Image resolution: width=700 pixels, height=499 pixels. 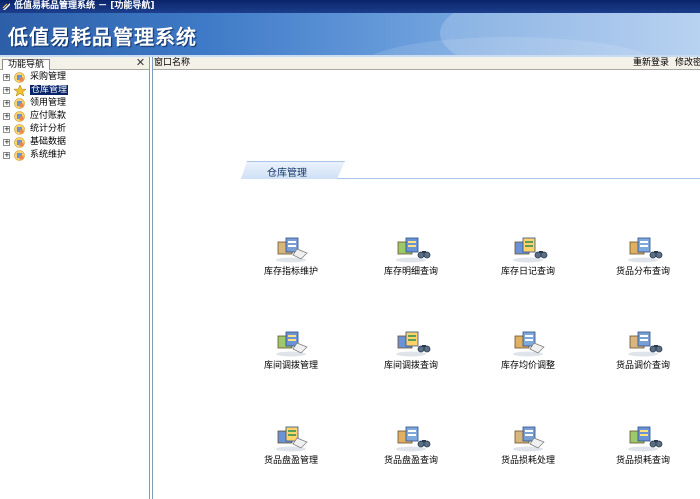 What do you see at coordinates (292, 439) in the screenshot?
I see `surplus-manage-icon` at bounding box center [292, 439].